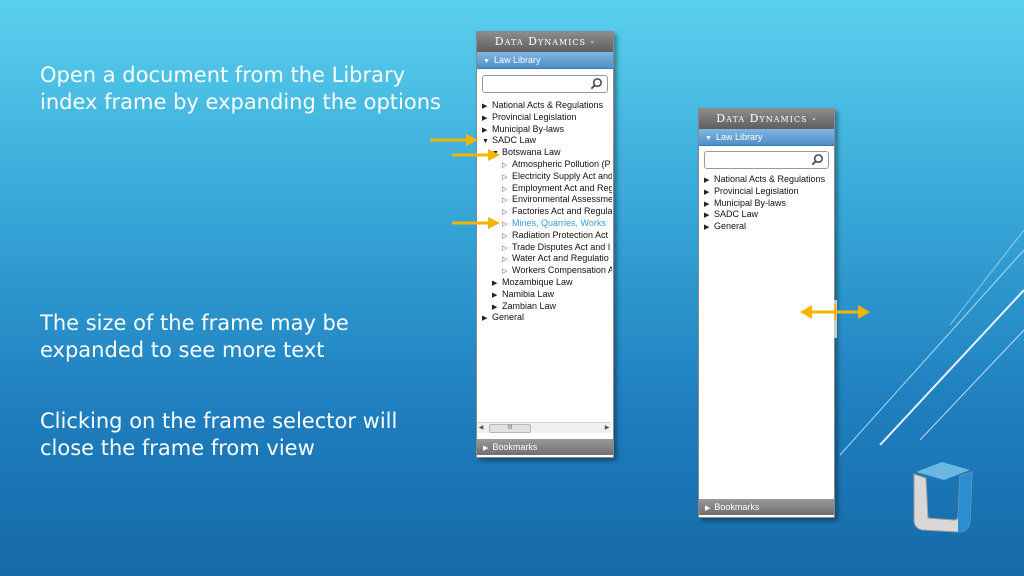  Describe the element at coordinates (561, 246) in the screenshot. I see `tree-item-label: Trade Disputes Act and I` at that location.